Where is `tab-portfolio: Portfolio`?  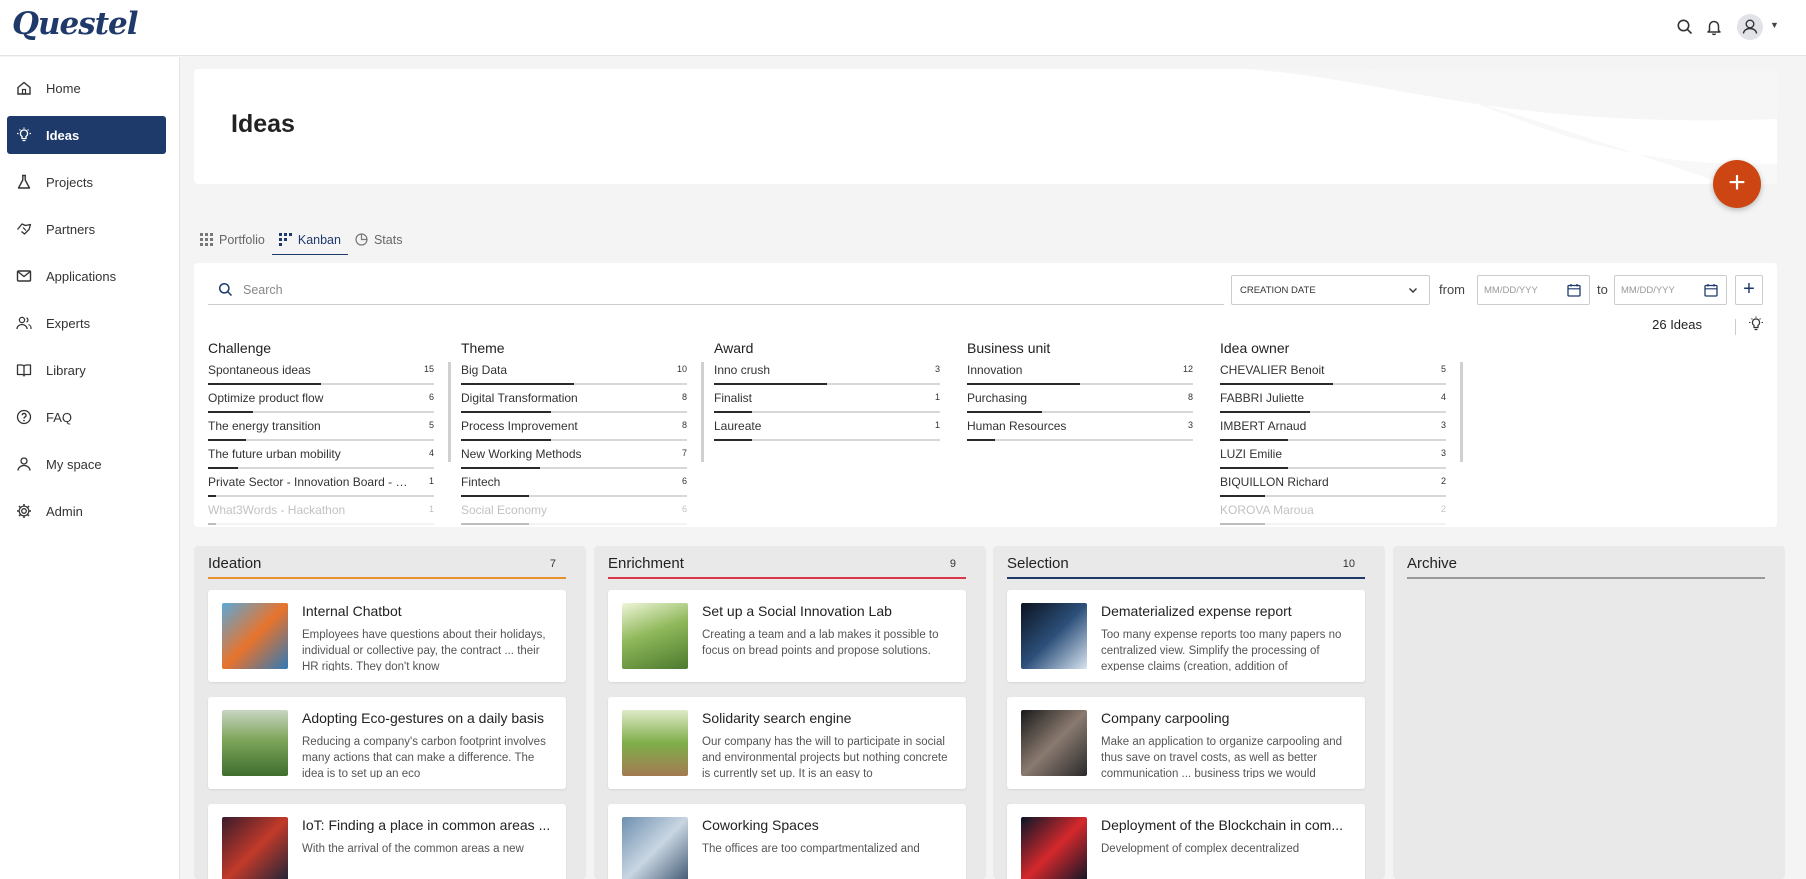 tab-portfolio: Portfolio is located at coordinates (232, 240).